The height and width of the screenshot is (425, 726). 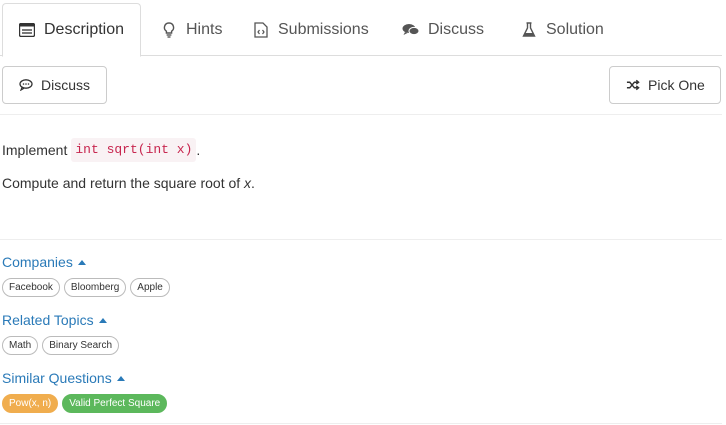 What do you see at coordinates (66, 85) in the screenshot?
I see `discuss-button-label: Discuss` at bounding box center [66, 85].